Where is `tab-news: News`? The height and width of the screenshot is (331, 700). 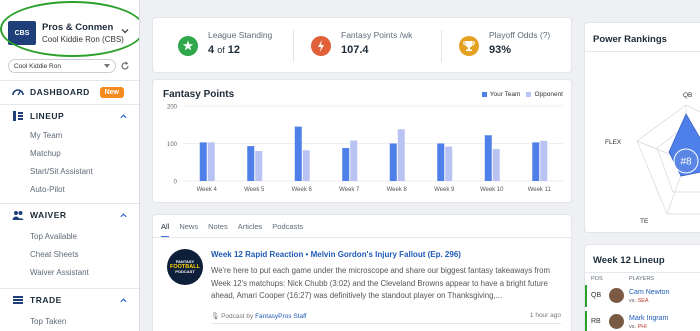 tab-news: News is located at coordinates (188, 230).